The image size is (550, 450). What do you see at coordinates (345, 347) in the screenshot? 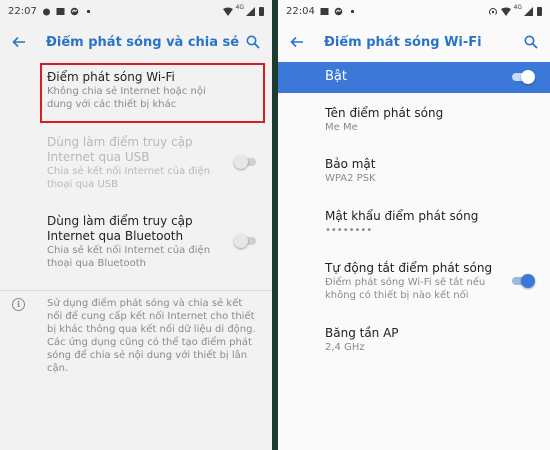
I see `item-value: 2,4 GHz` at bounding box center [345, 347].